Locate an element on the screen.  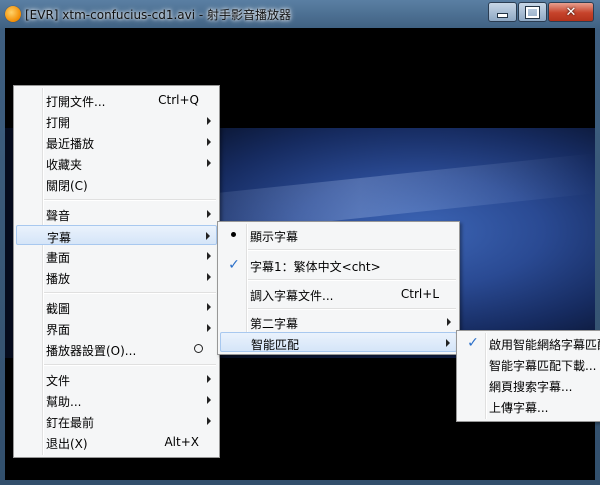
menu-item-label: 播放 is located at coordinates (58, 279).